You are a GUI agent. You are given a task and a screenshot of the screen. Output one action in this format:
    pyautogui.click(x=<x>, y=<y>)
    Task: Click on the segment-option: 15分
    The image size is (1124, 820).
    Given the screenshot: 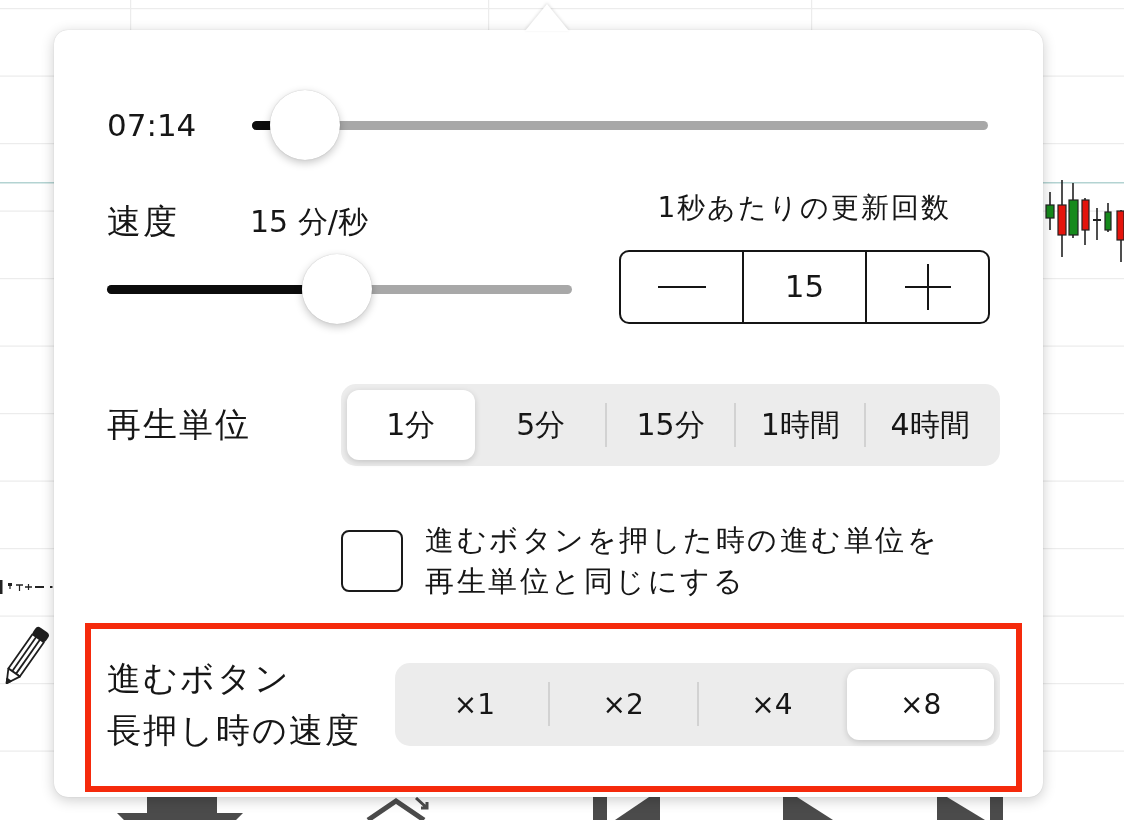 What is the action you would take?
    pyautogui.click(x=670, y=425)
    